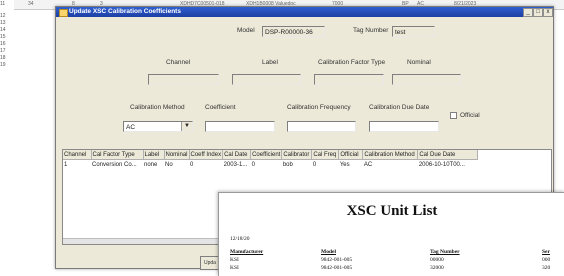  What do you see at coordinates (371, 30) in the screenshot?
I see `tag-number-label: Tag Number` at bounding box center [371, 30].